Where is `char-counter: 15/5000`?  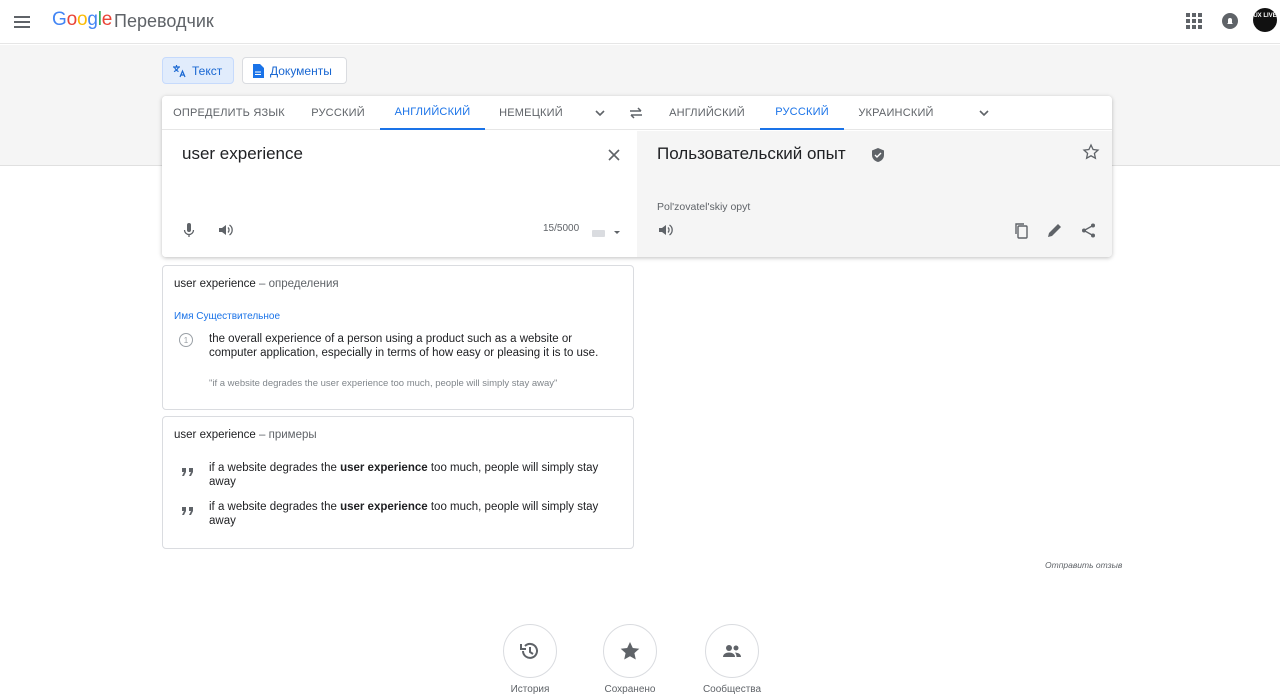 char-counter: 15/5000 is located at coordinates (561, 228).